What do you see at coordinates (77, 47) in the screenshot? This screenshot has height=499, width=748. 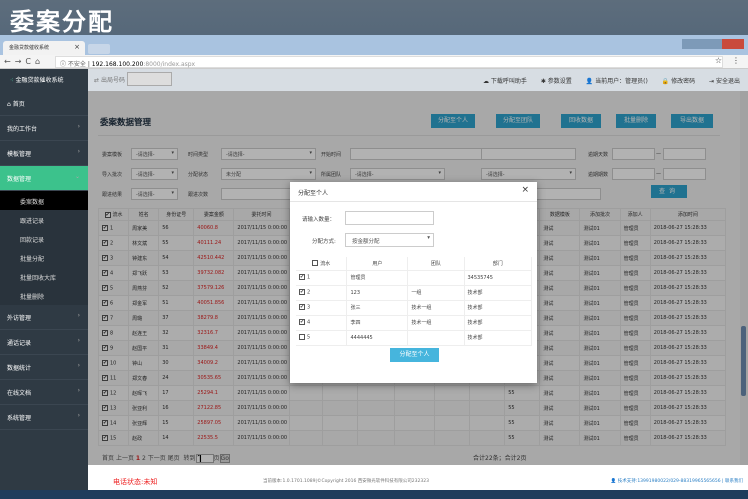 I see `close-tab-icon: ×` at bounding box center [77, 47].